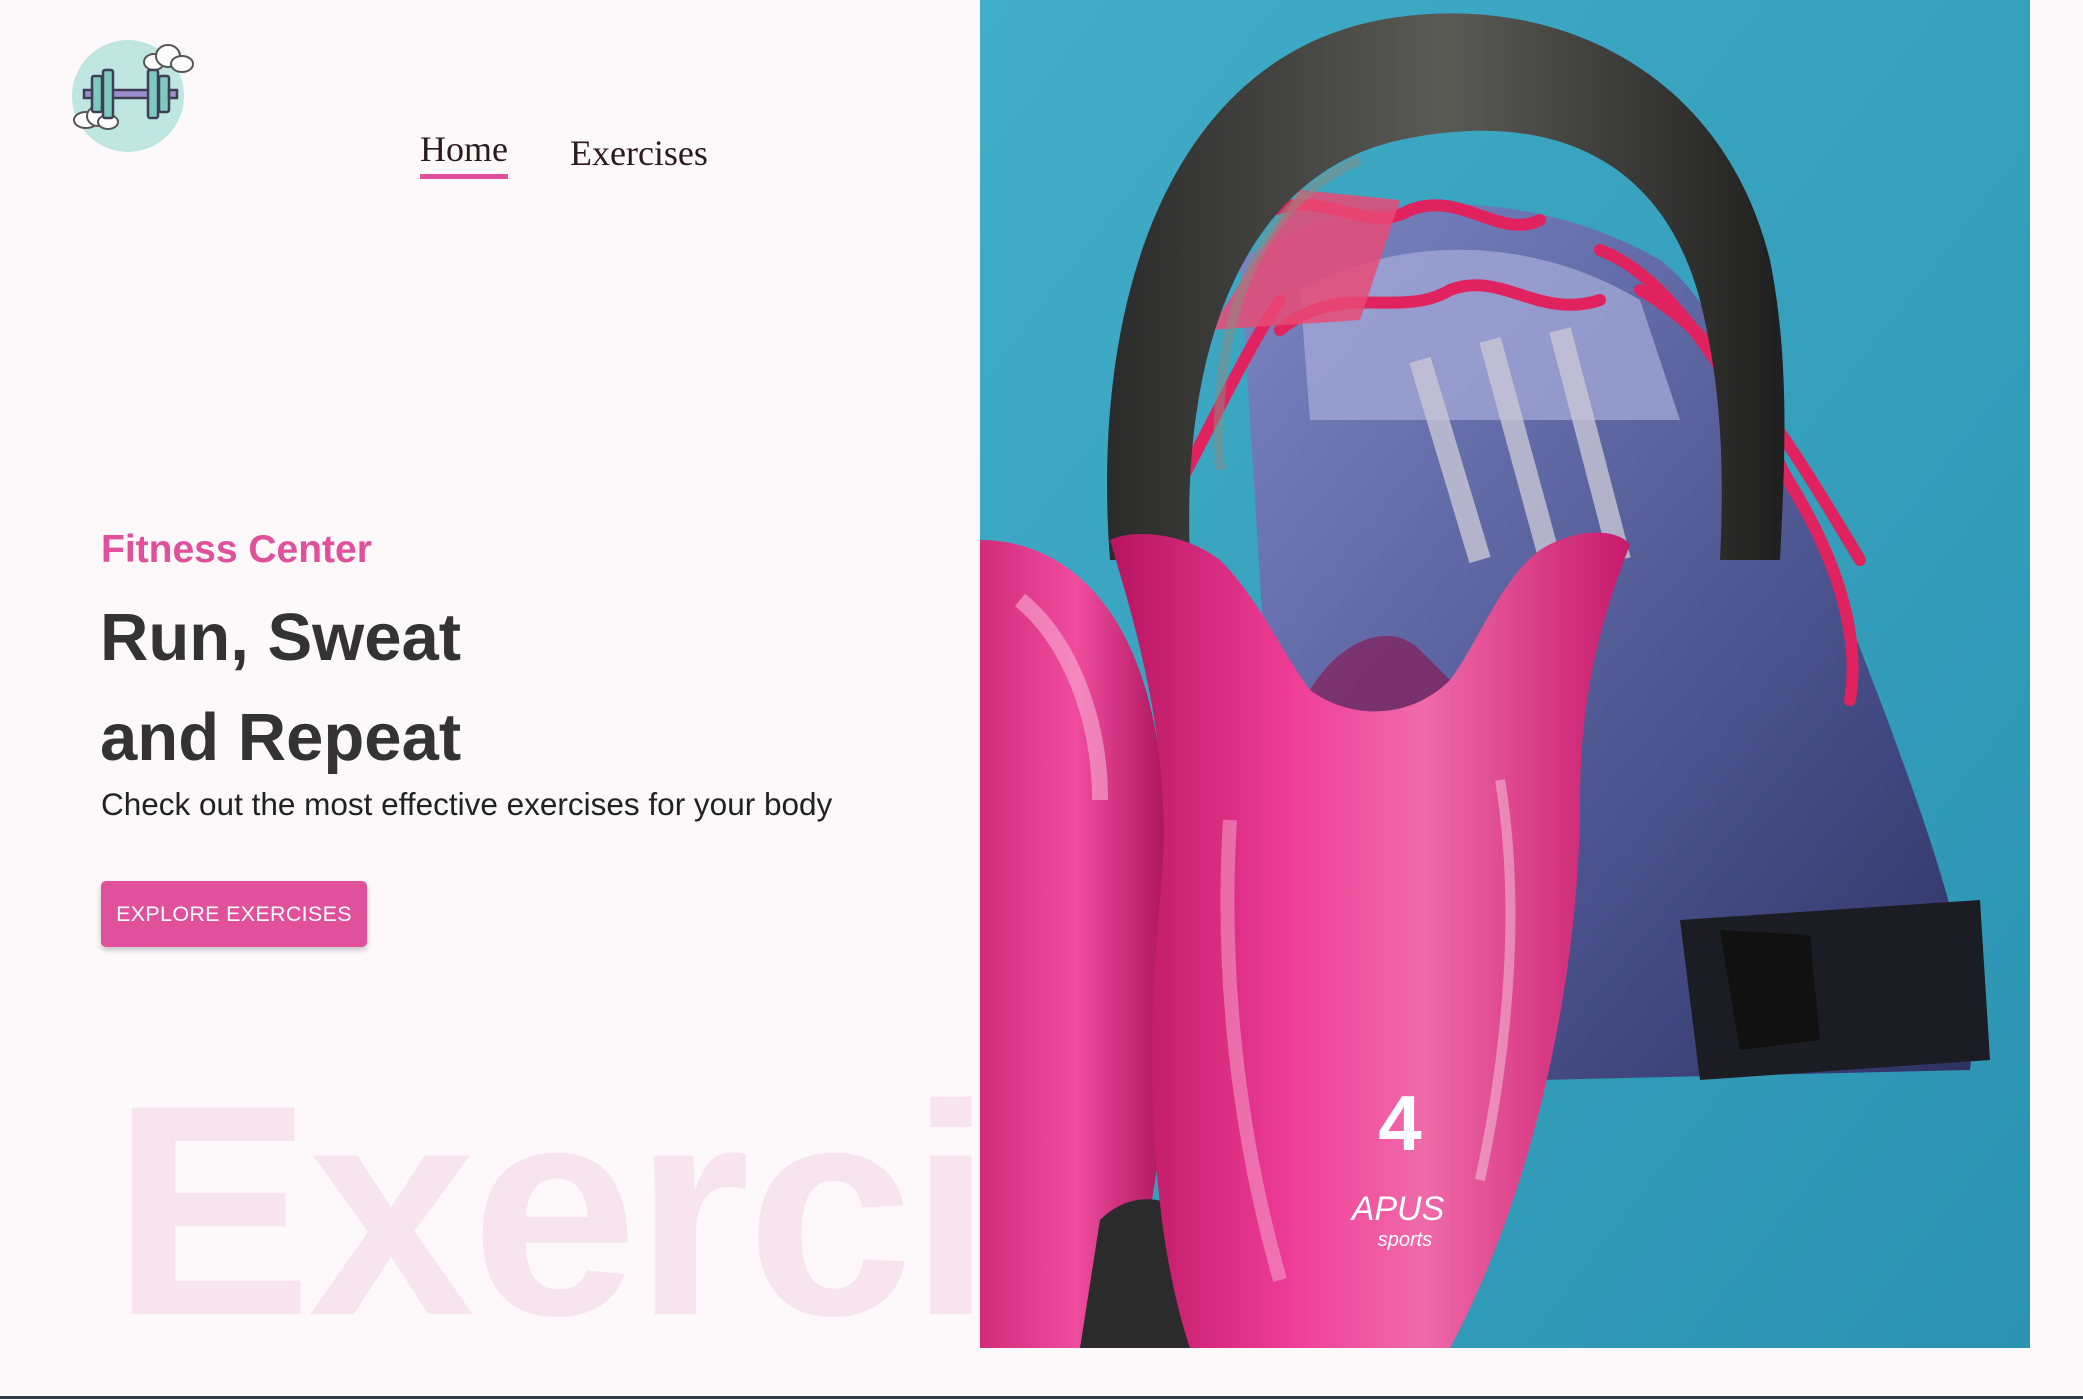  I want to click on hero-kicker: Fitness Center, so click(236, 549).